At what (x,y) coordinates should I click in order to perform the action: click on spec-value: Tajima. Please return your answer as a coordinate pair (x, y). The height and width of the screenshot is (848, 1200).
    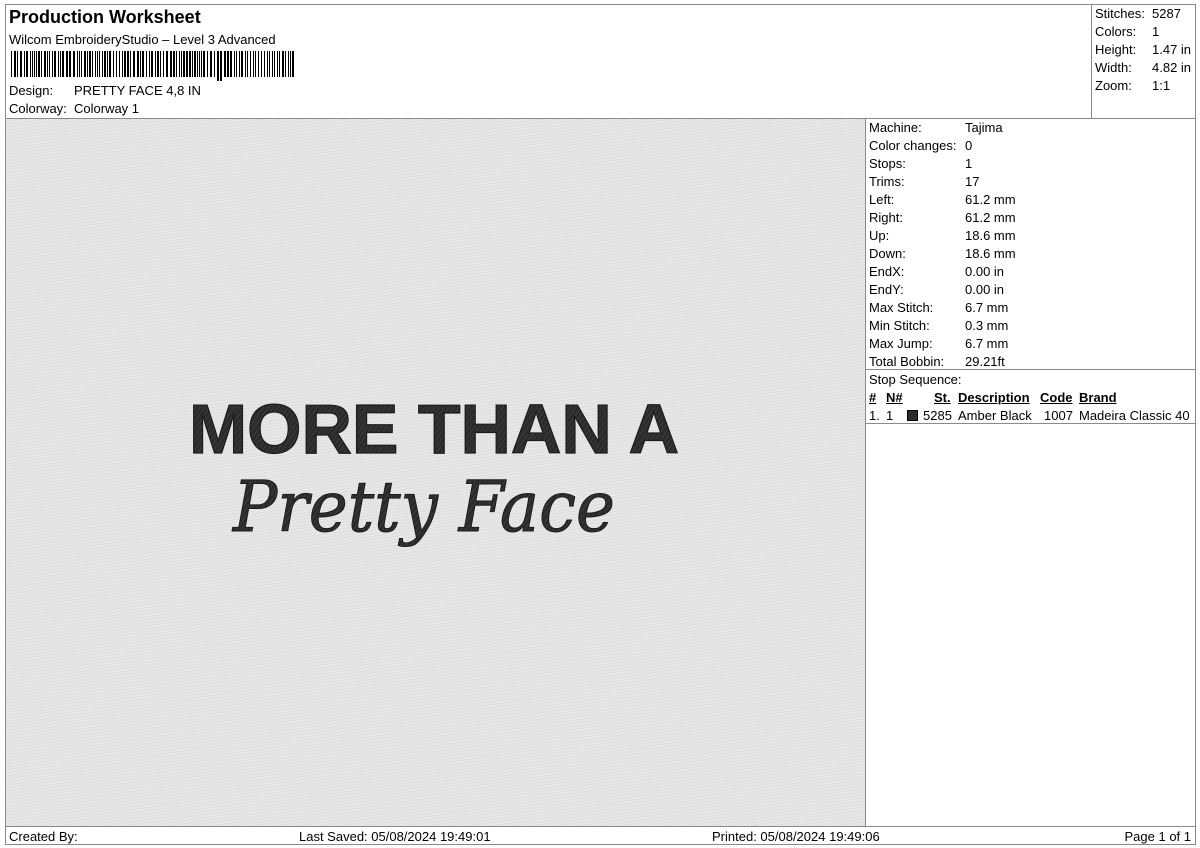
    Looking at the image, I should click on (984, 127).